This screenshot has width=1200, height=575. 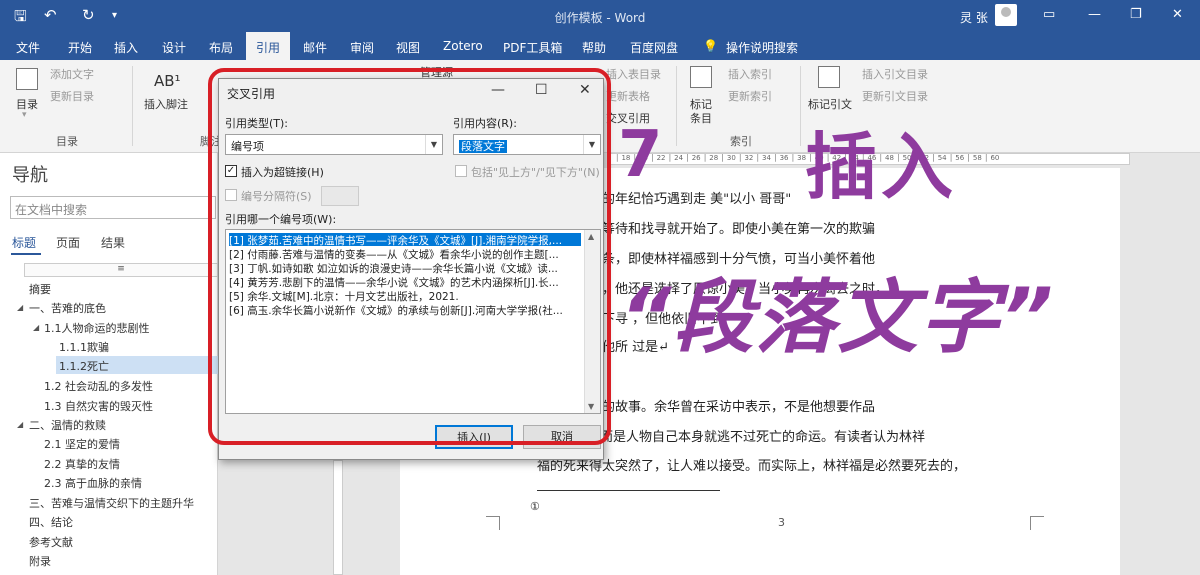 What do you see at coordinates (628, 96) in the screenshot?
I see `update-table-button: 更新表格` at bounding box center [628, 96].